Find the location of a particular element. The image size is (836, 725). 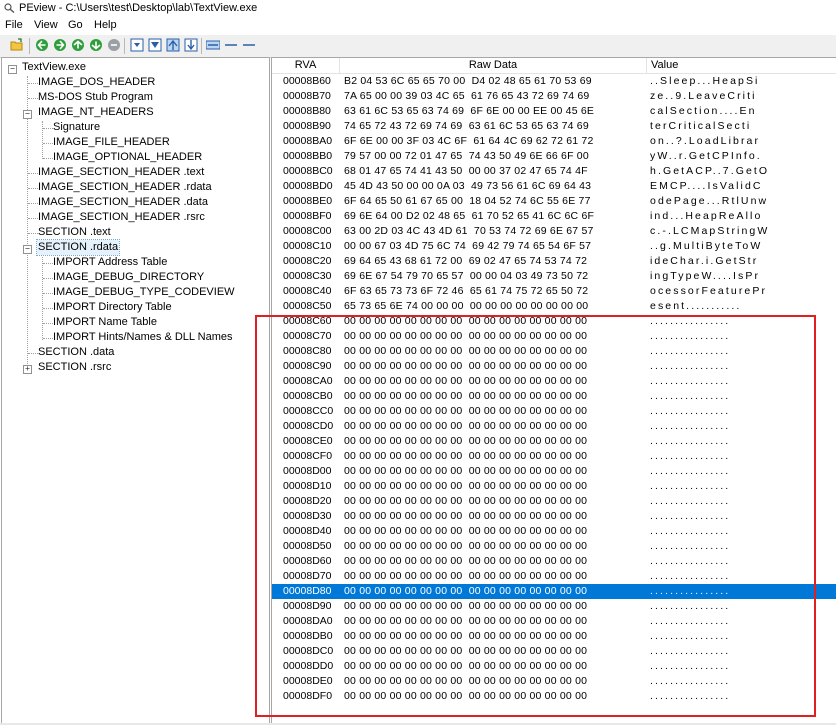

up-icon is located at coordinates (78, 45).